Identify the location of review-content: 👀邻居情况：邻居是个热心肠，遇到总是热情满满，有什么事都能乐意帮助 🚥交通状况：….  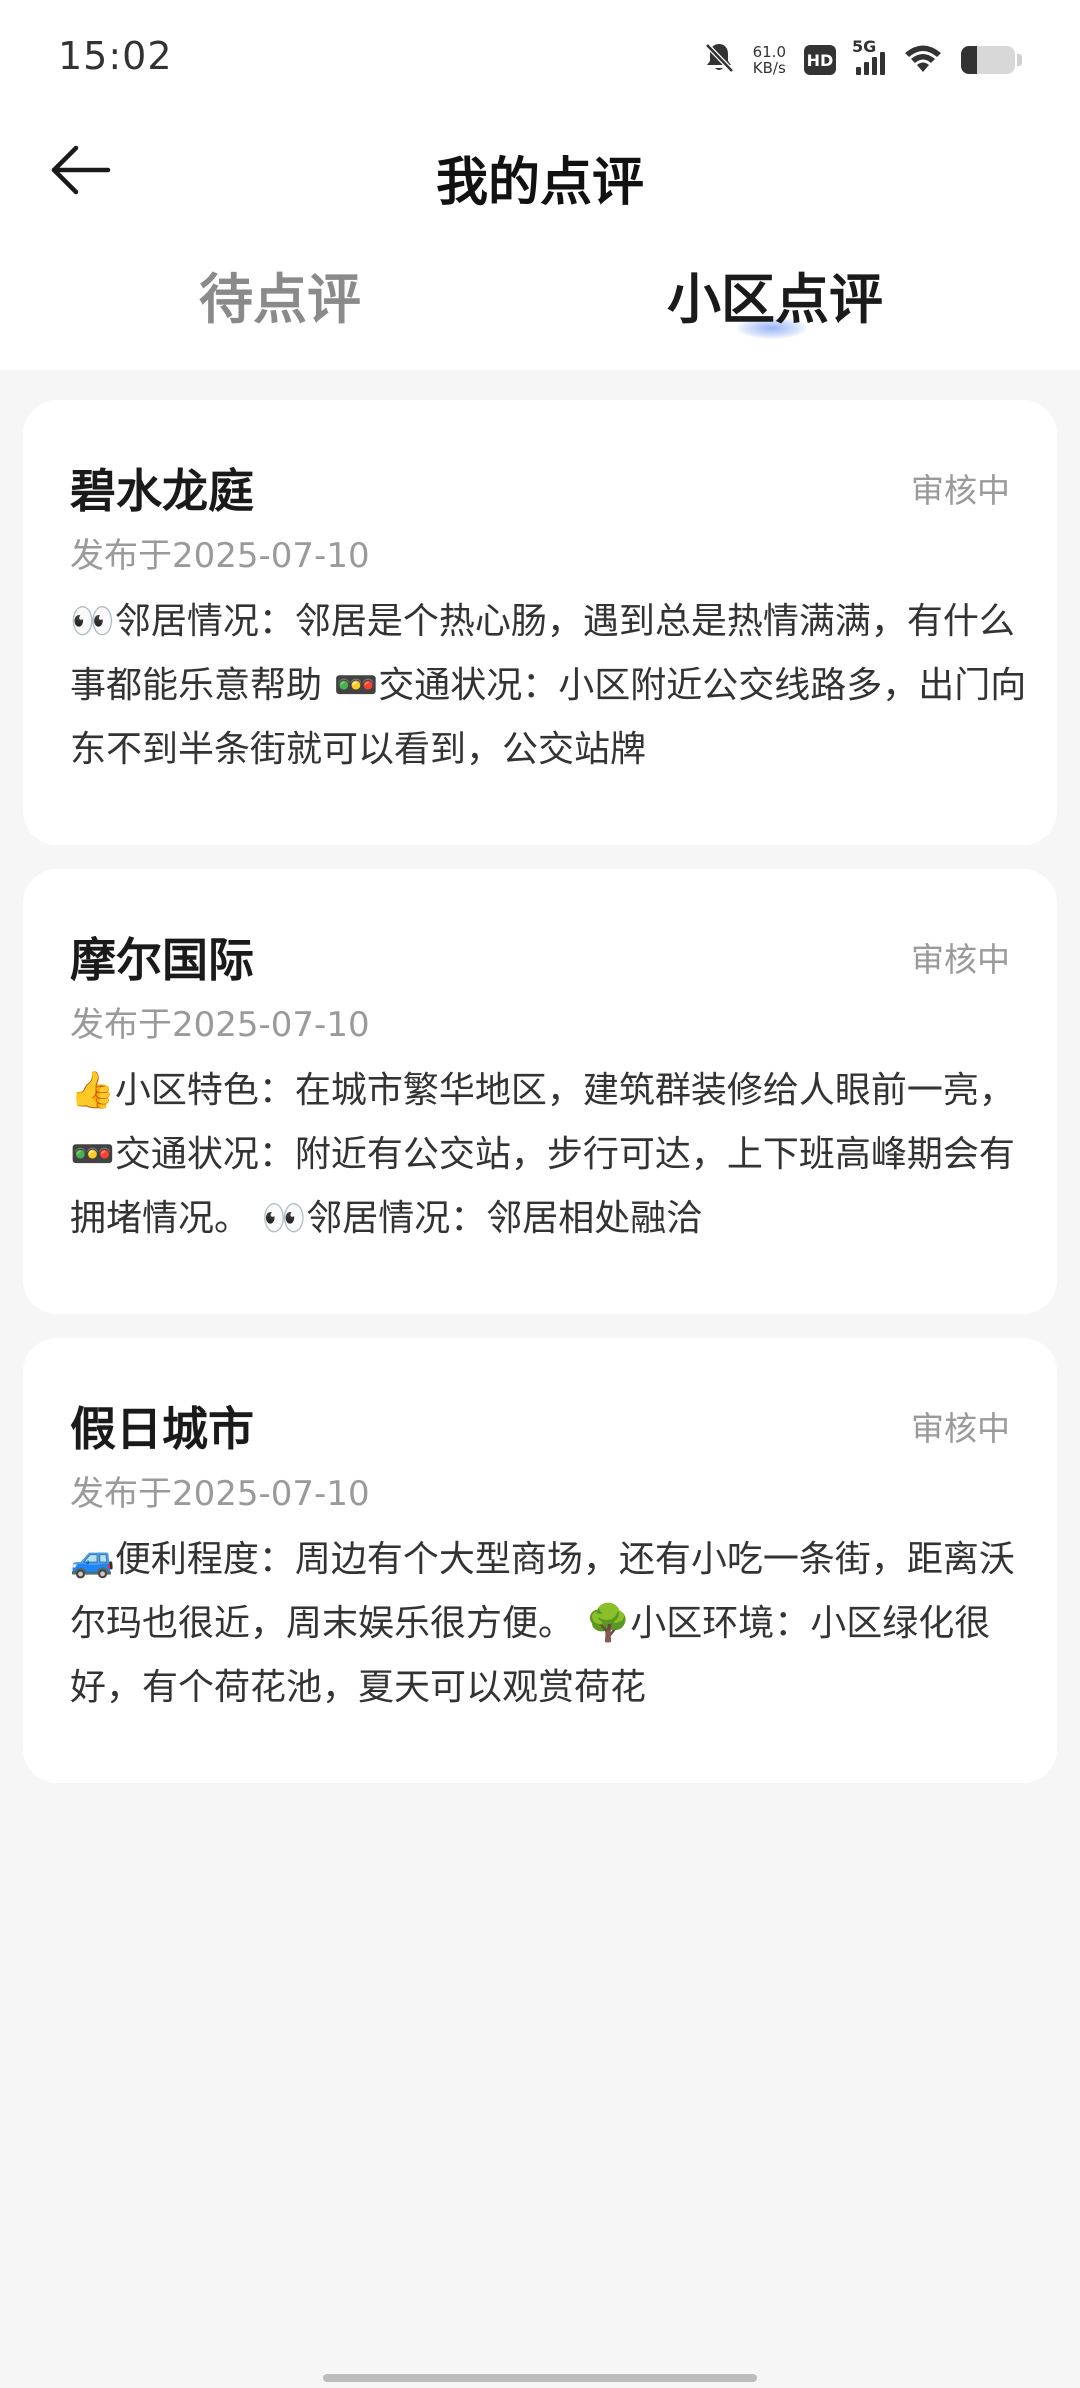
(548, 685).